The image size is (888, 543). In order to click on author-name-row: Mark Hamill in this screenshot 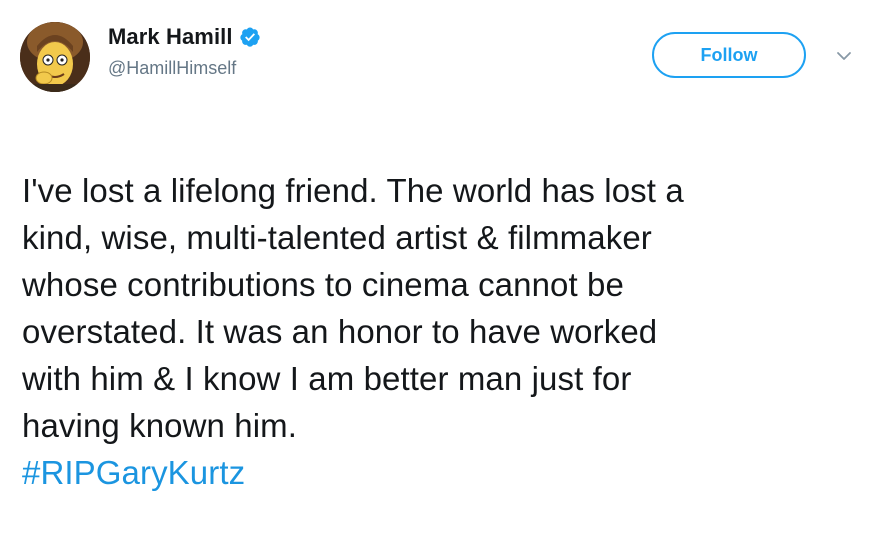, I will do `click(184, 37)`.